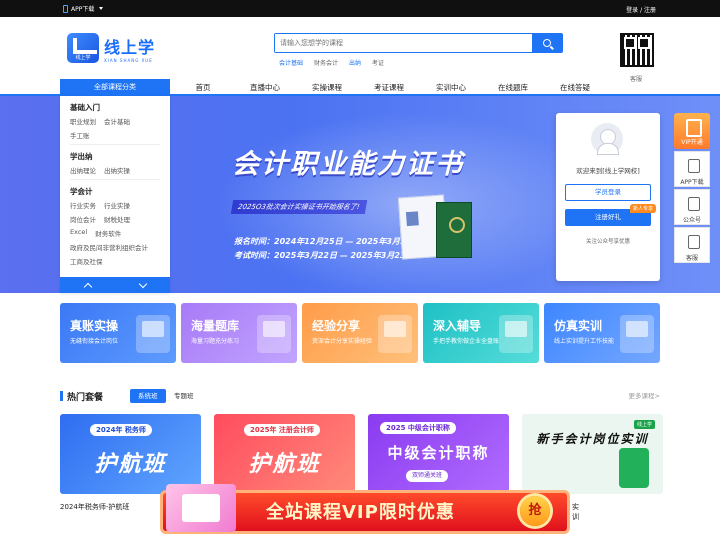  I want to click on category-link: 出纳实操, so click(117, 170).